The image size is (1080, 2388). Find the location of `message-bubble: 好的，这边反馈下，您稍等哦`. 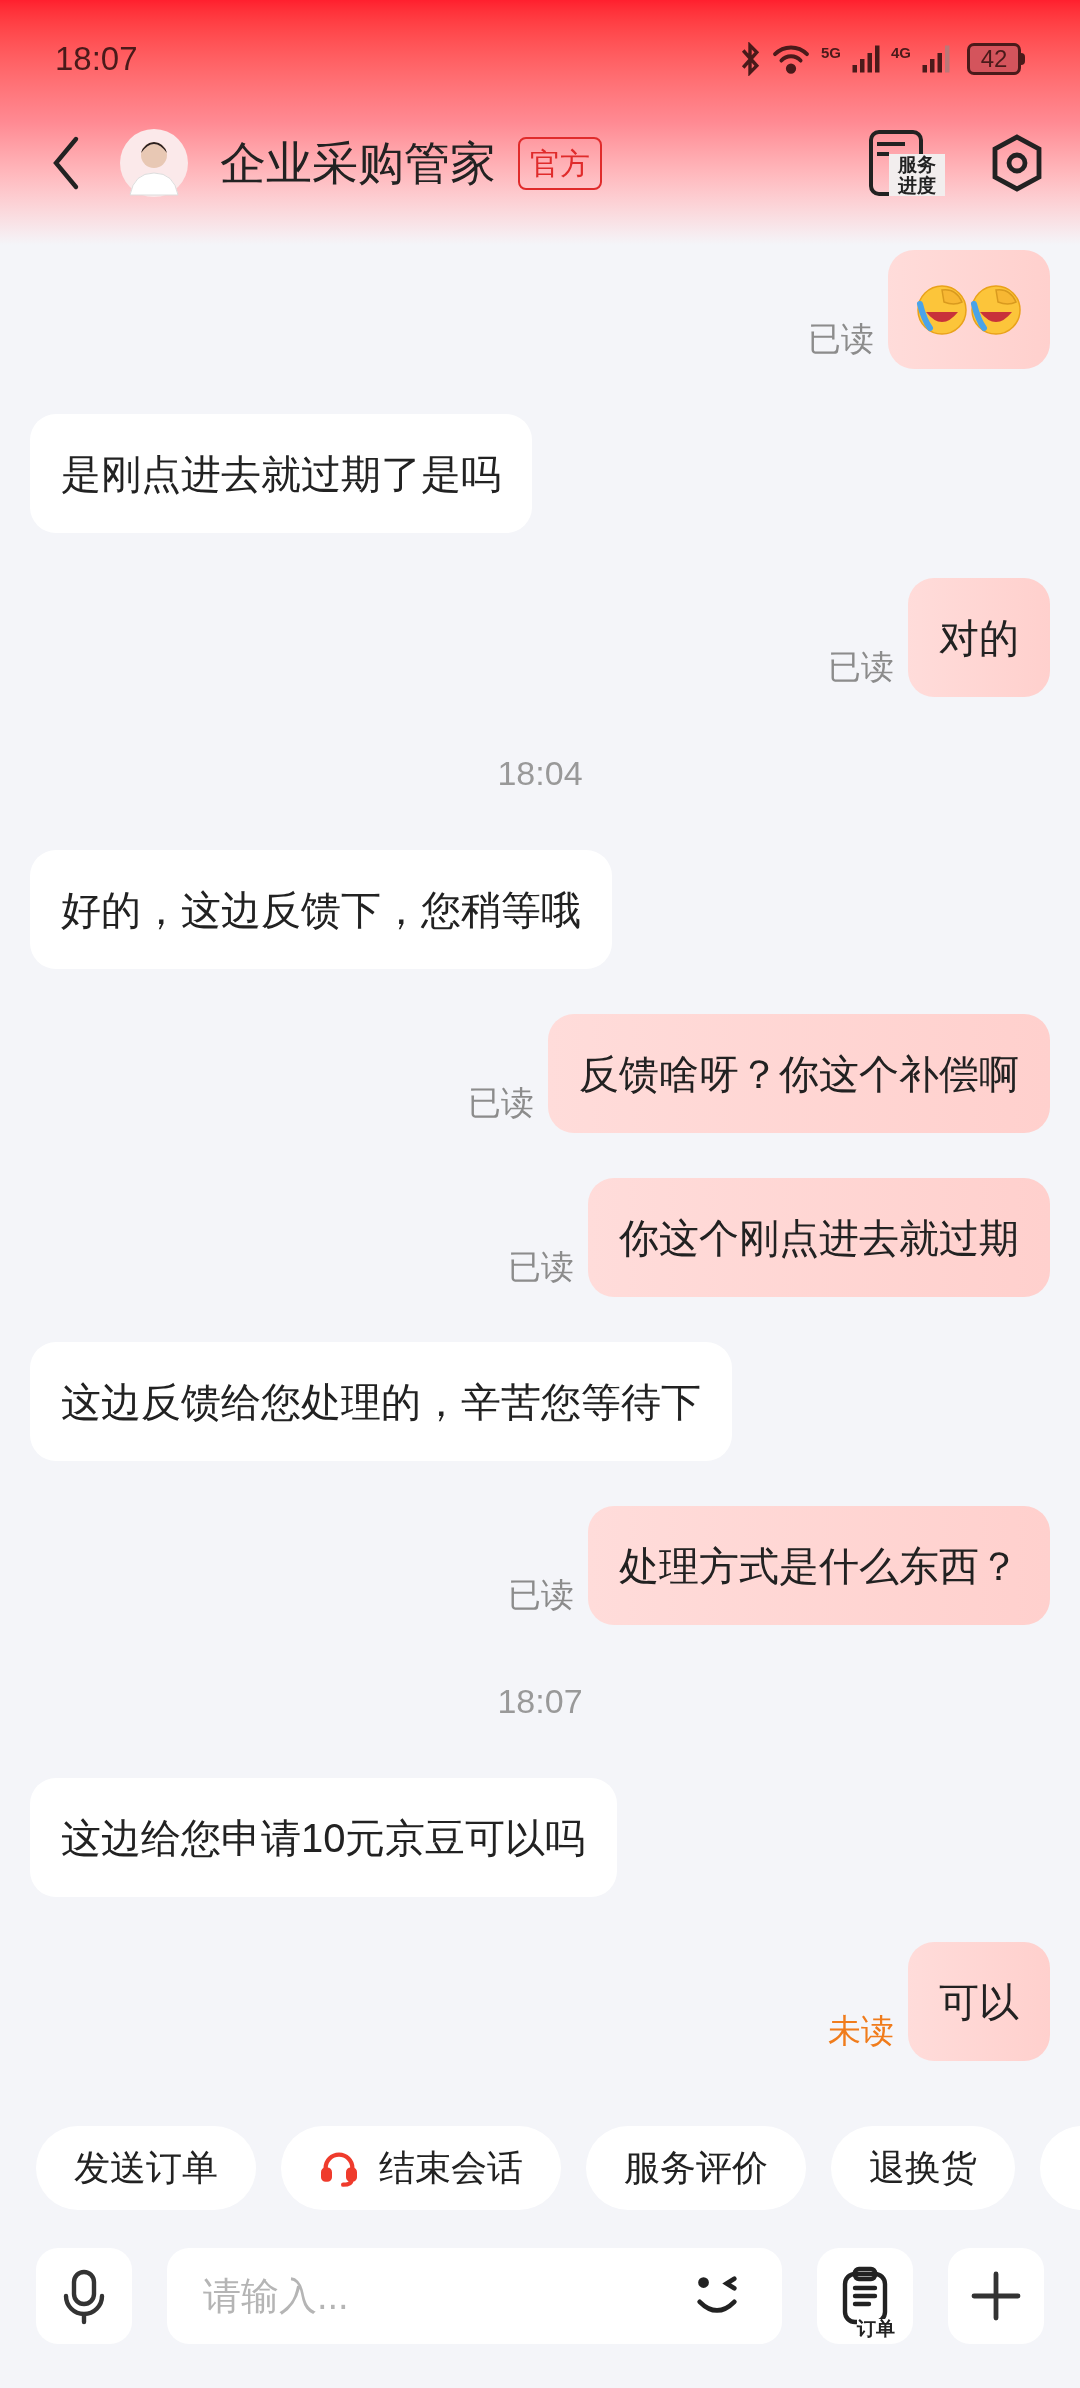

message-bubble: 好的，这边反馈下，您稍等哦 is located at coordinates (321, 909).